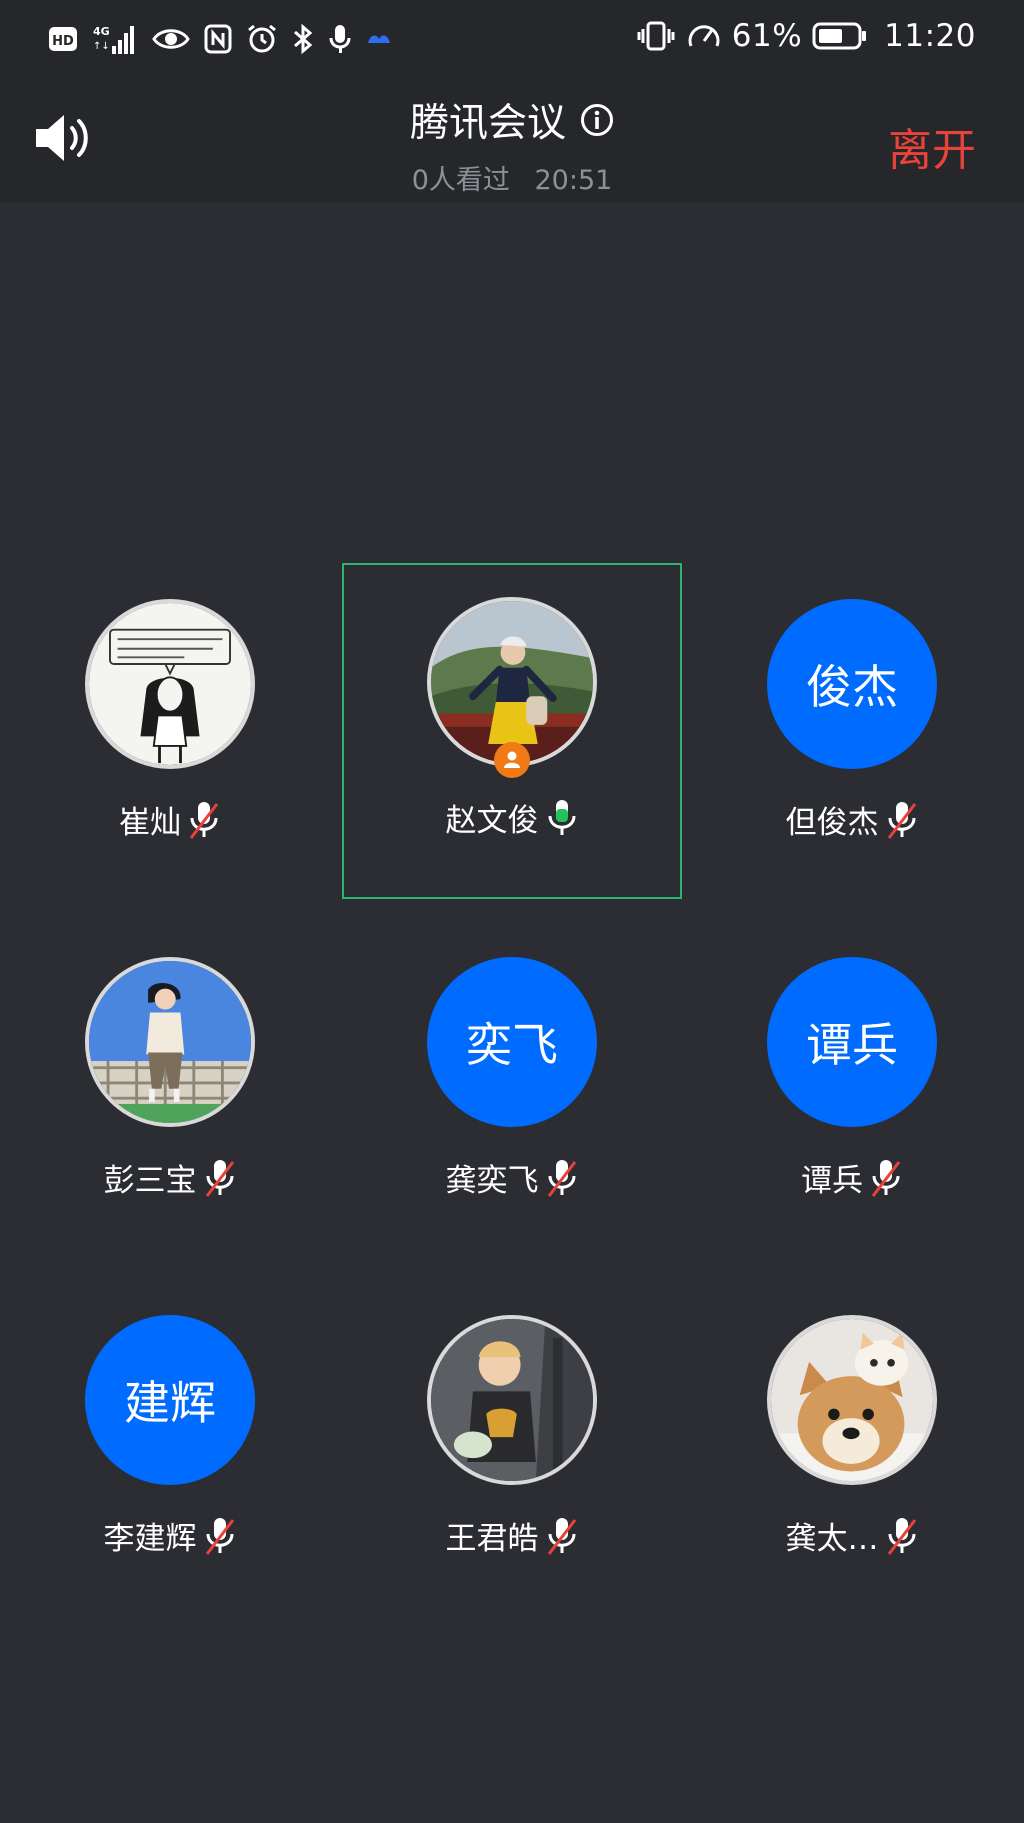  I want to click on participant-initials-avatar: 俊杰, so click(852, 684).